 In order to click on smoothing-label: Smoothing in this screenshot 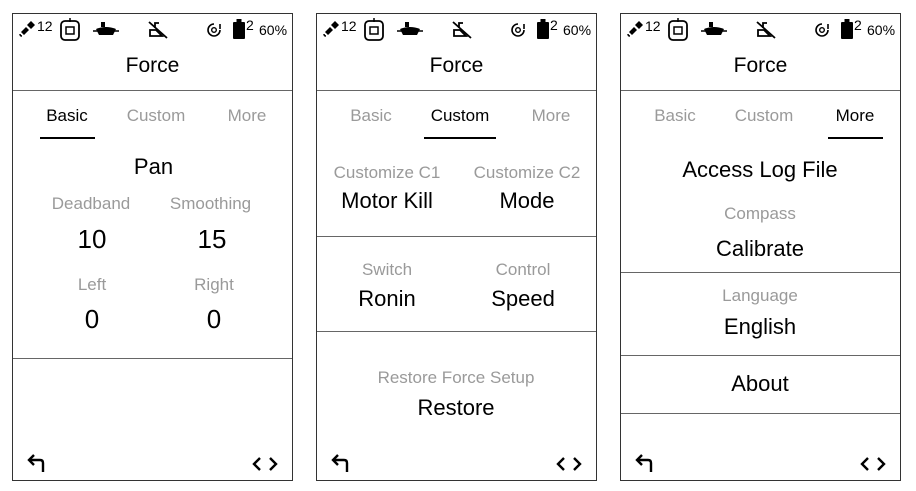, I will do `click(210, 203)`.